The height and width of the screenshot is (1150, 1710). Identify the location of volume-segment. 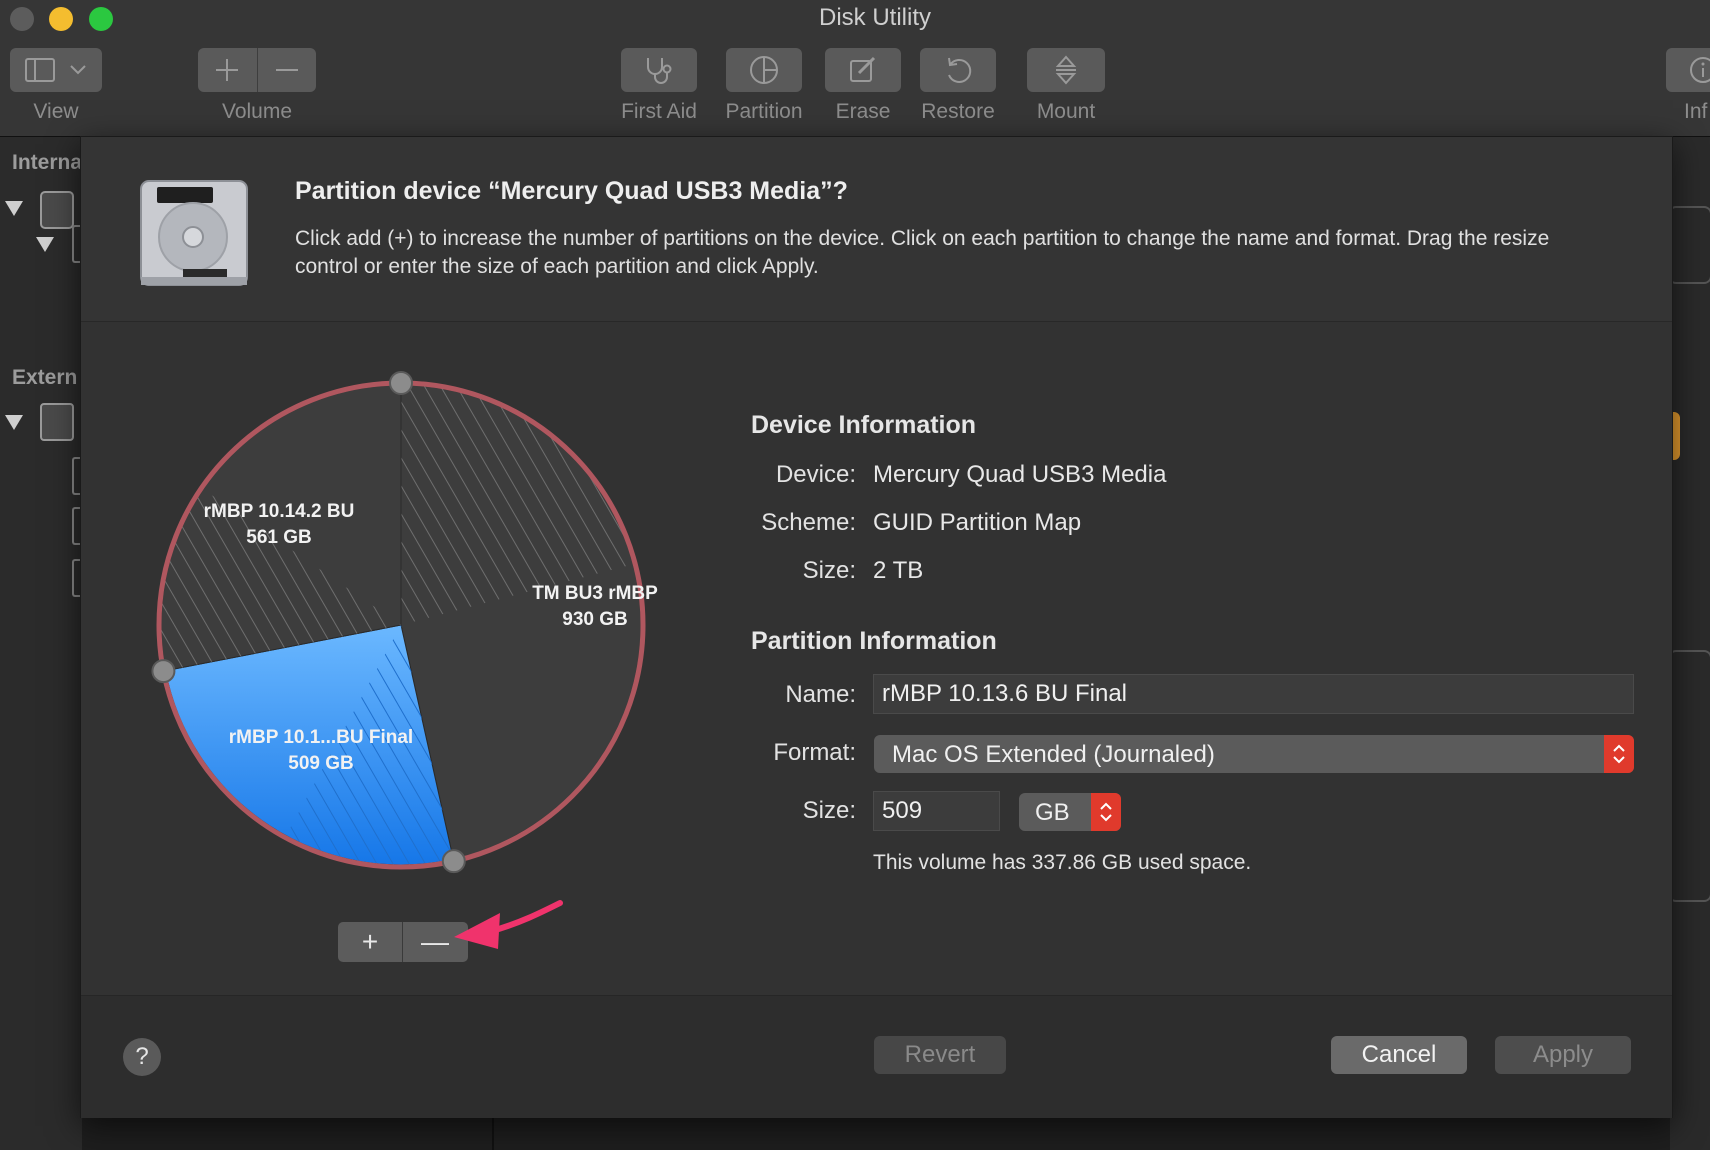
(257, 70).